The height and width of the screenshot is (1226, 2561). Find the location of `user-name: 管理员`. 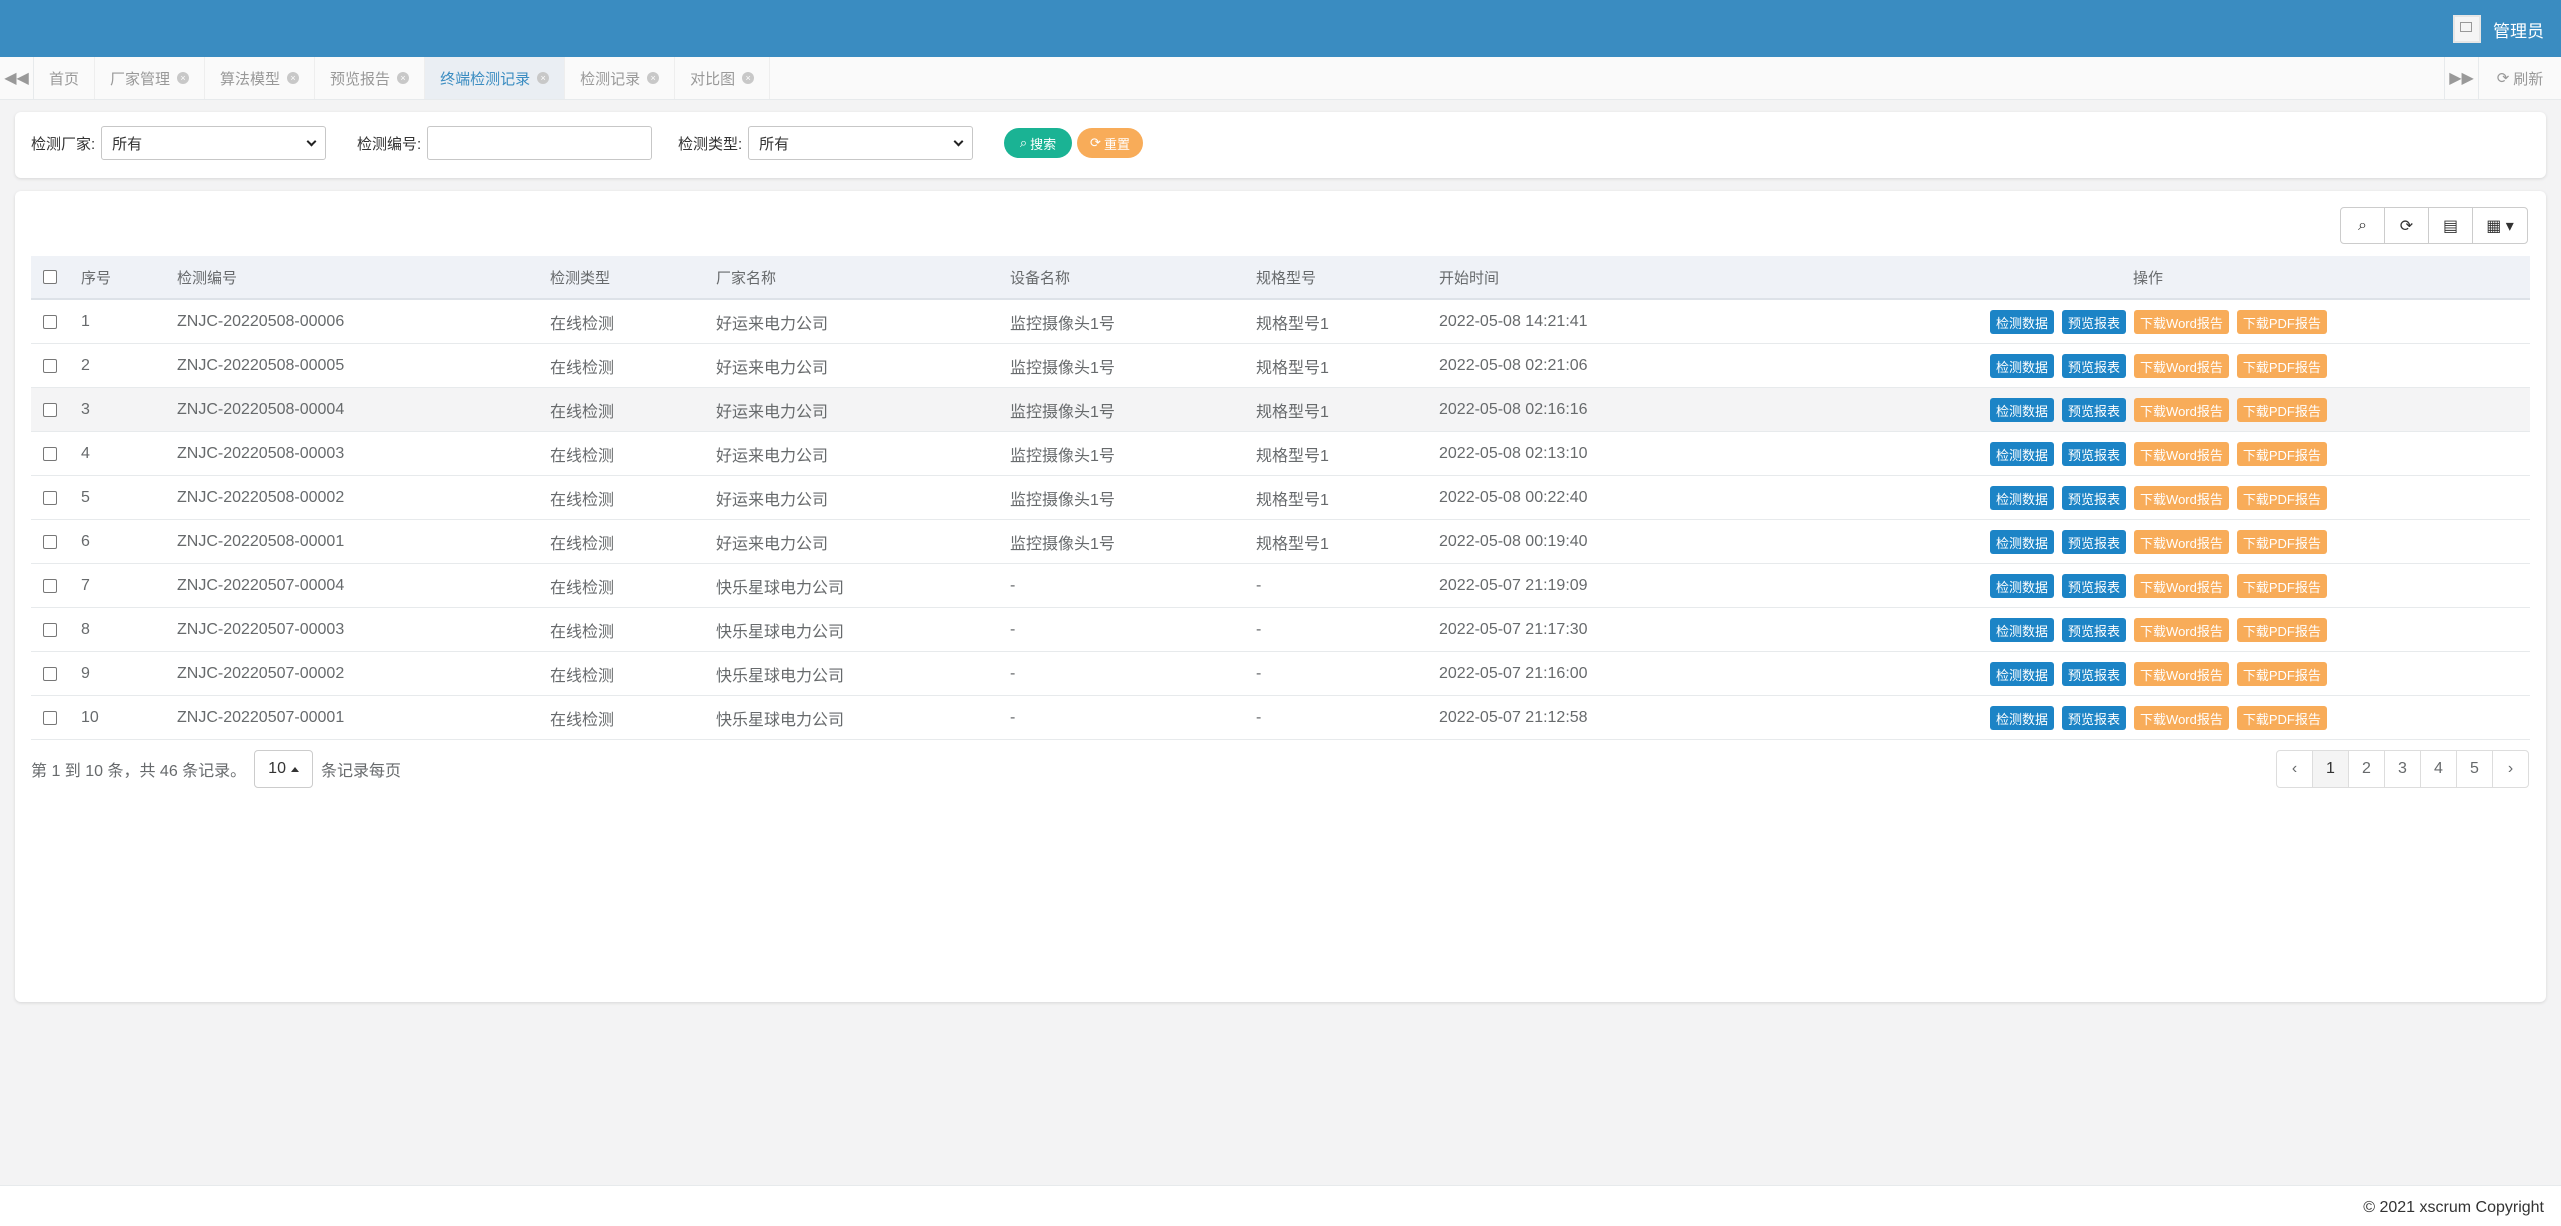

user-name: 管理员 is located at coordinates (2518, 29).